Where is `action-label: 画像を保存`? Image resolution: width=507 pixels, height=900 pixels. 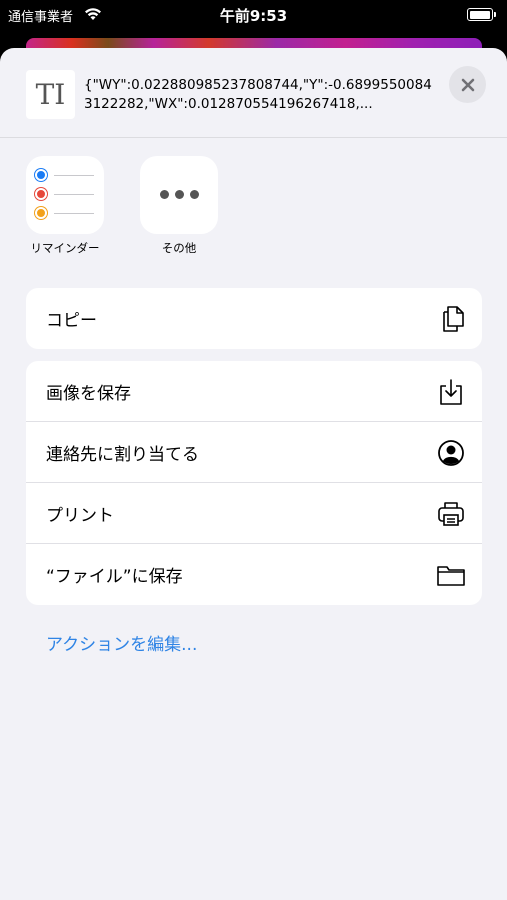 action-label: 画像を保存 is located at coordinates (88, 393).